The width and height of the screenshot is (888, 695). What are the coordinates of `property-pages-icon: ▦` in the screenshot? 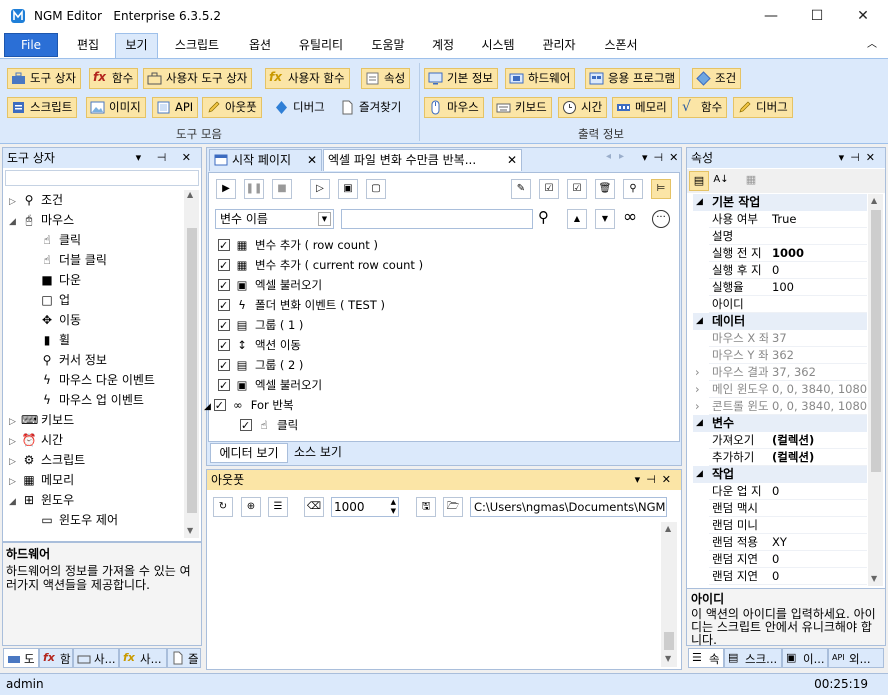 It's located at (751, 181).